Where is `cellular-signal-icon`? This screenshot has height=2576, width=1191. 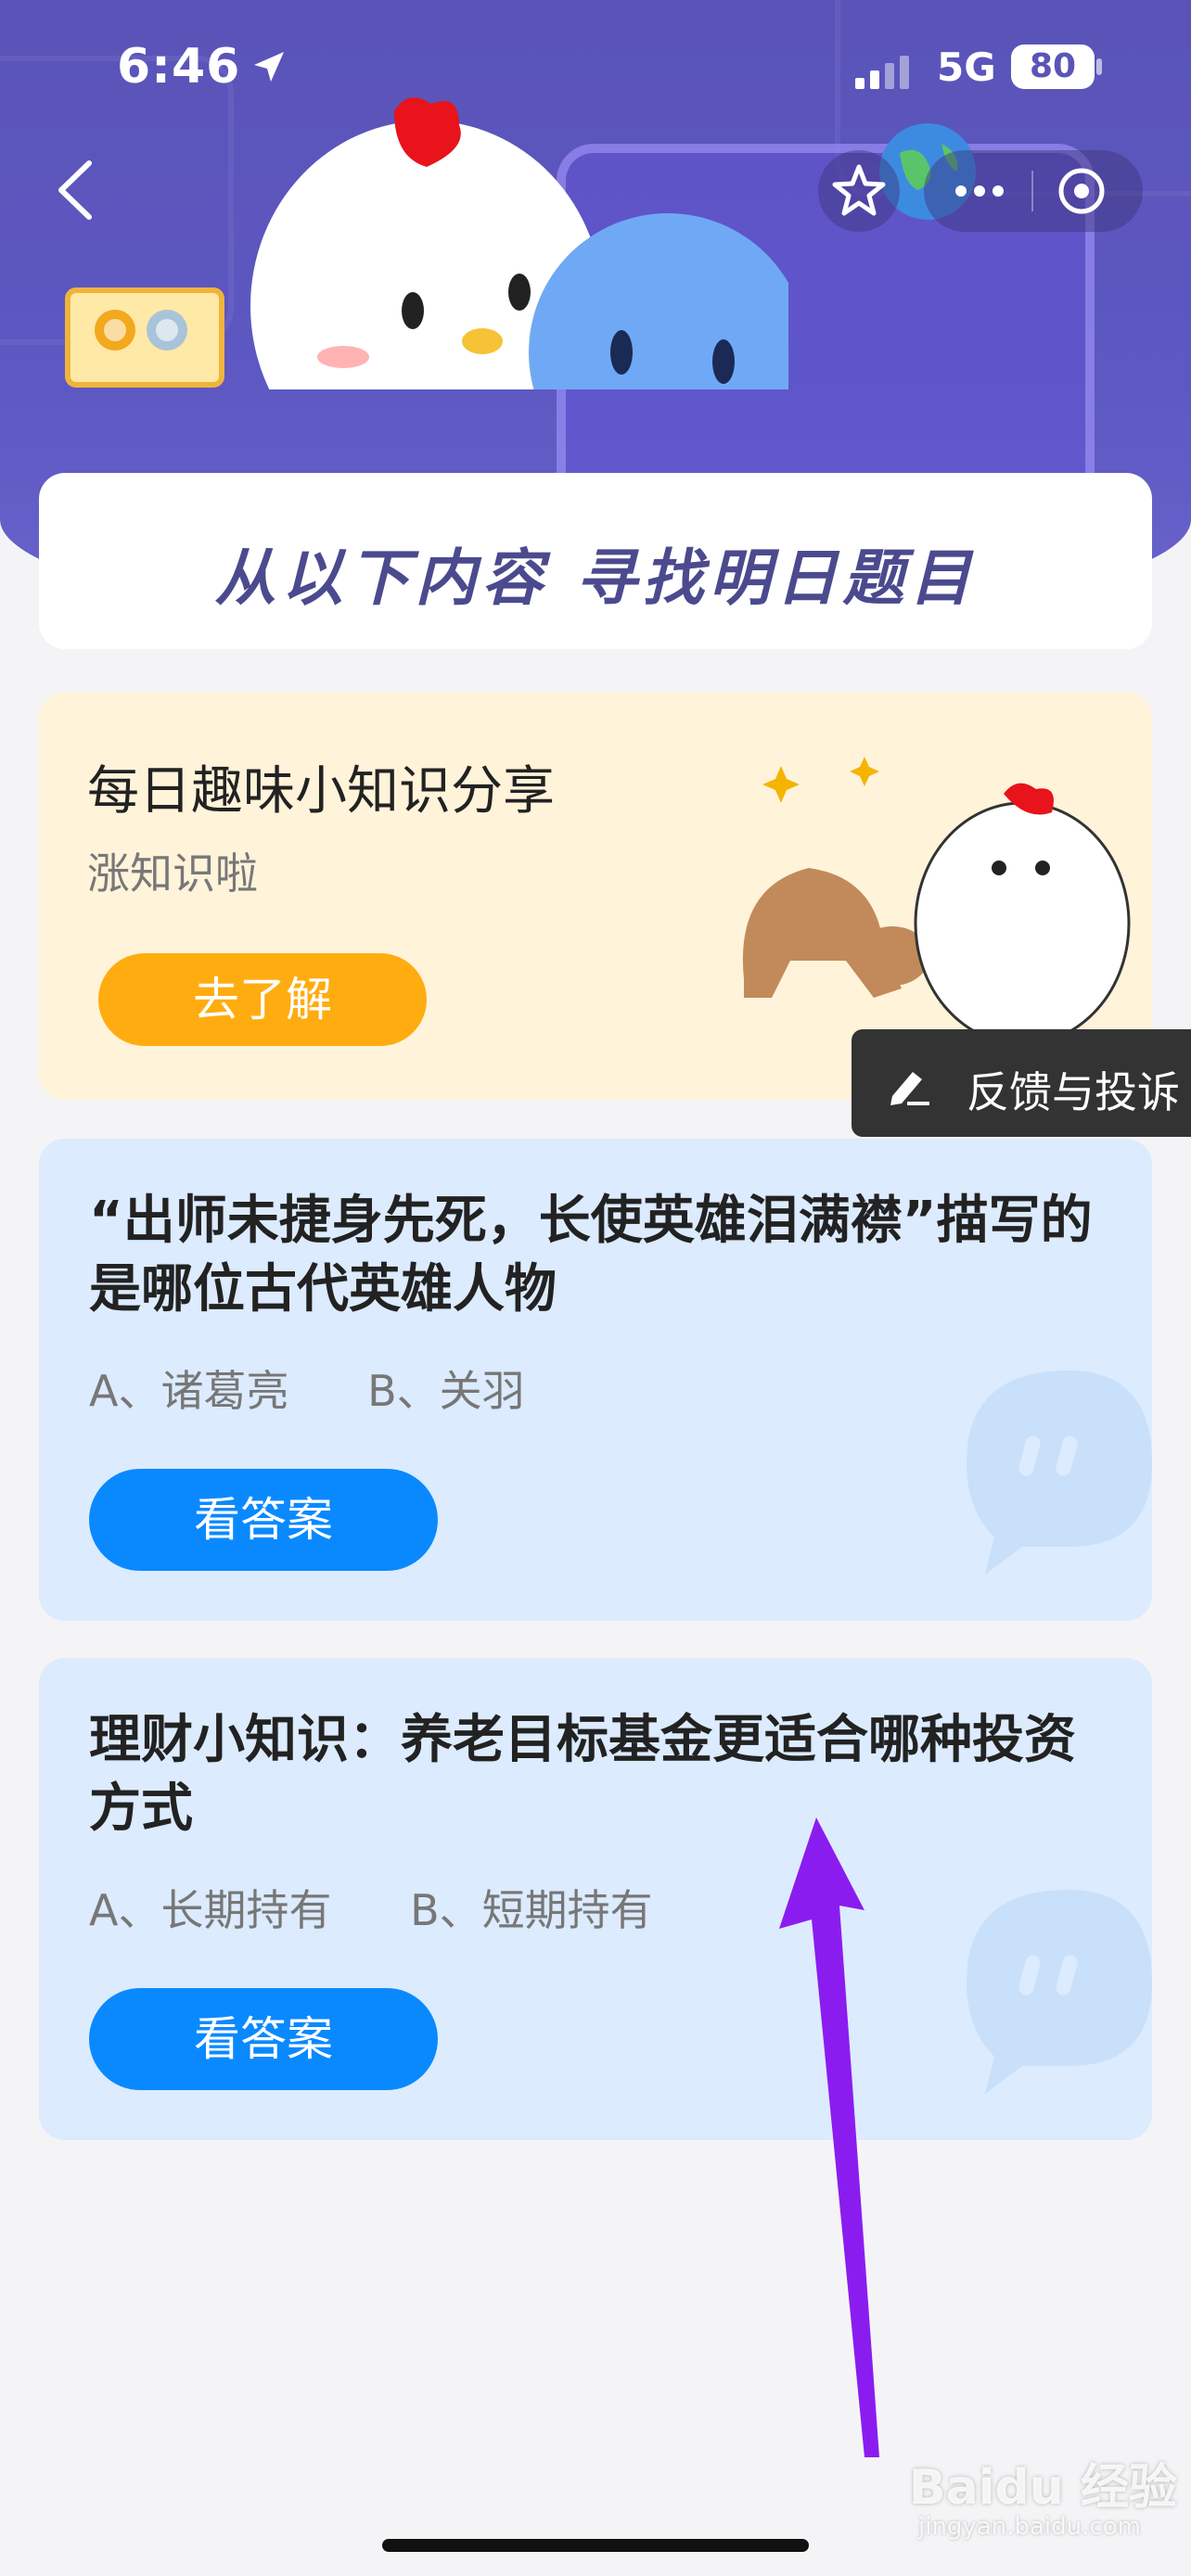 cellular-signal-icon is located at coordinates (882, 72).